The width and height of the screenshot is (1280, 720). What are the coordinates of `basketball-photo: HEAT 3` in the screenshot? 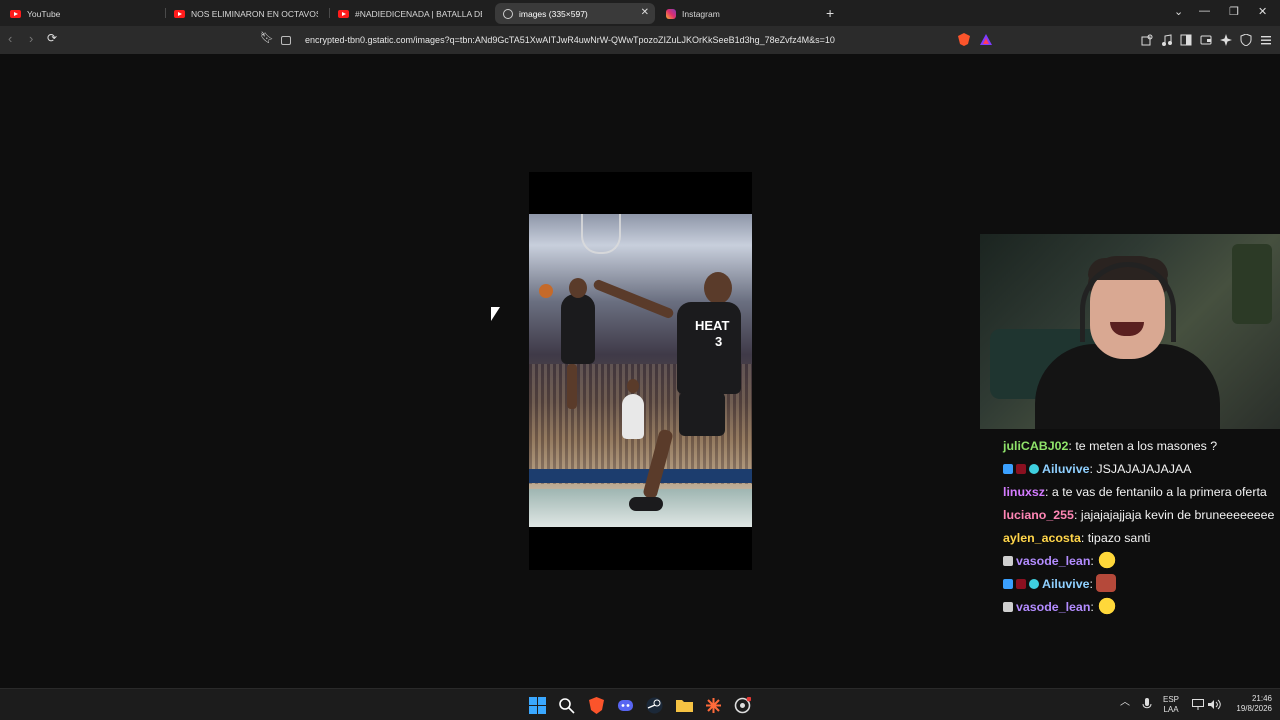 It's located at (640, 370).